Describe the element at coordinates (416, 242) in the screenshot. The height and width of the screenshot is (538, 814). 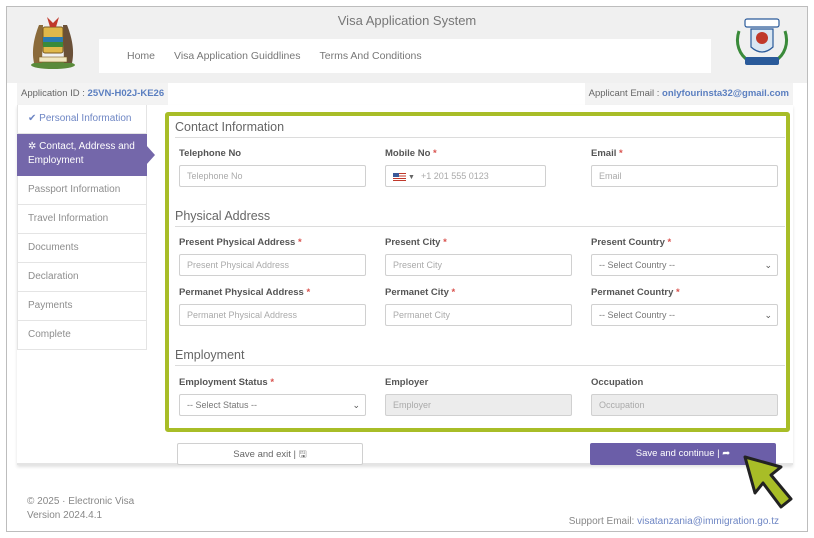
I see `present-city-label: Present City *` at that location.